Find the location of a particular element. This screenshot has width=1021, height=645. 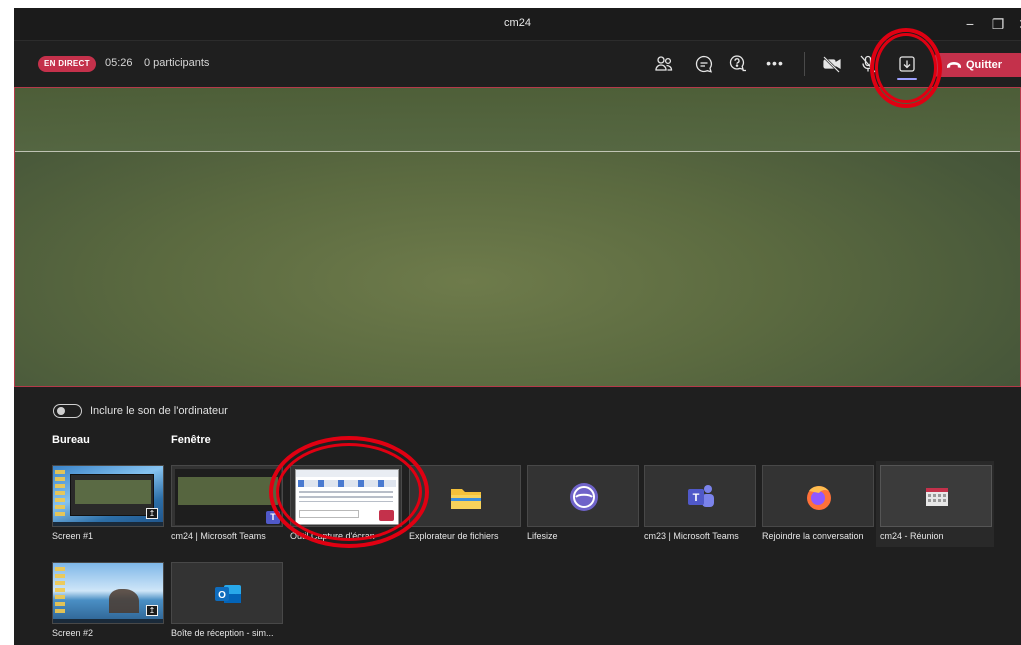

share-tile-window: T cm23 | Microsoft Teams is located at coordinates (700, 506).